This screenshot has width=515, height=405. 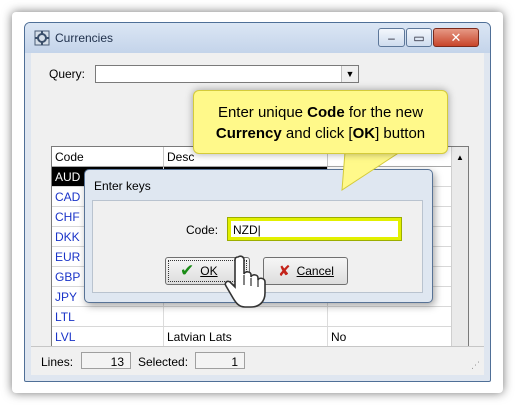 What do you see at coordinates (42, 38) in the screenshot?
I see `app-icon` at bounding box center [42, 38].